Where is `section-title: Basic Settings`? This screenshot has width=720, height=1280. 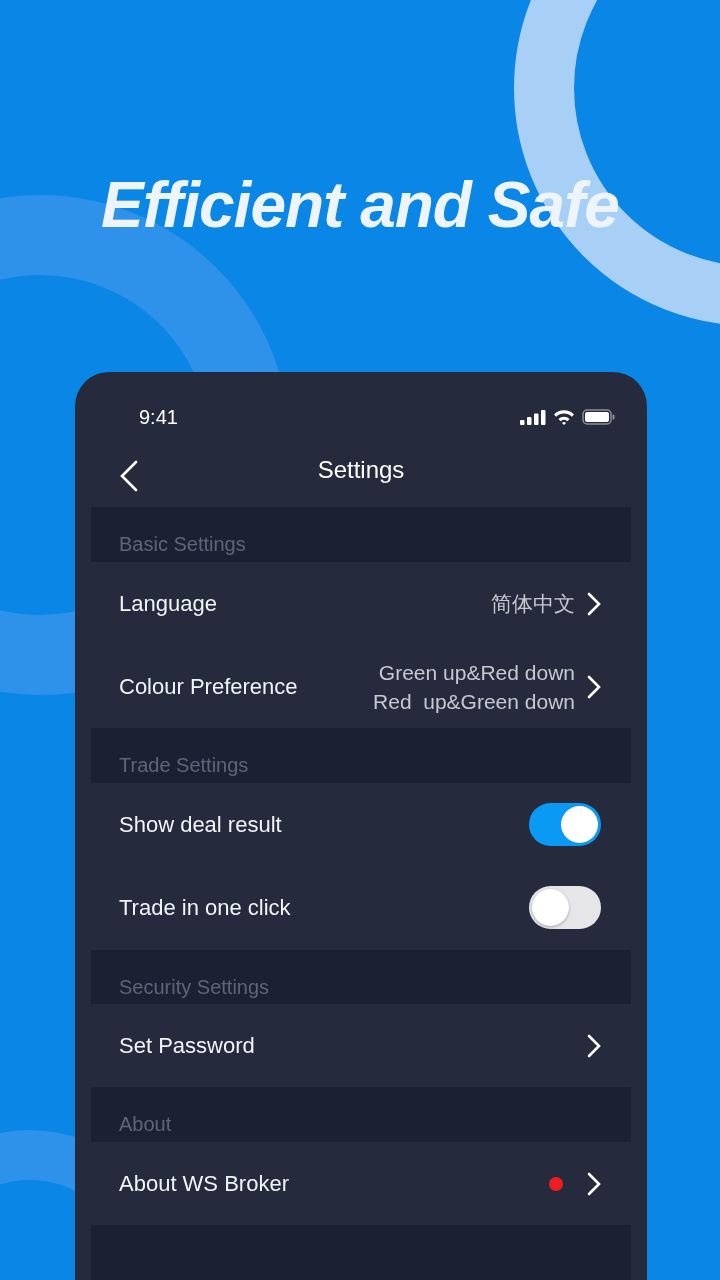 section-title: Basic Settings is located at coordinates (182, 544).